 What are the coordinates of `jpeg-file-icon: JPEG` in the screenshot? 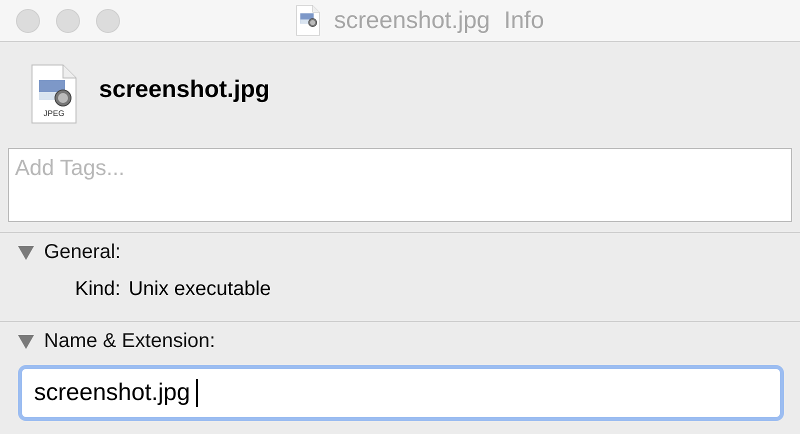 It's located at (54, 94).